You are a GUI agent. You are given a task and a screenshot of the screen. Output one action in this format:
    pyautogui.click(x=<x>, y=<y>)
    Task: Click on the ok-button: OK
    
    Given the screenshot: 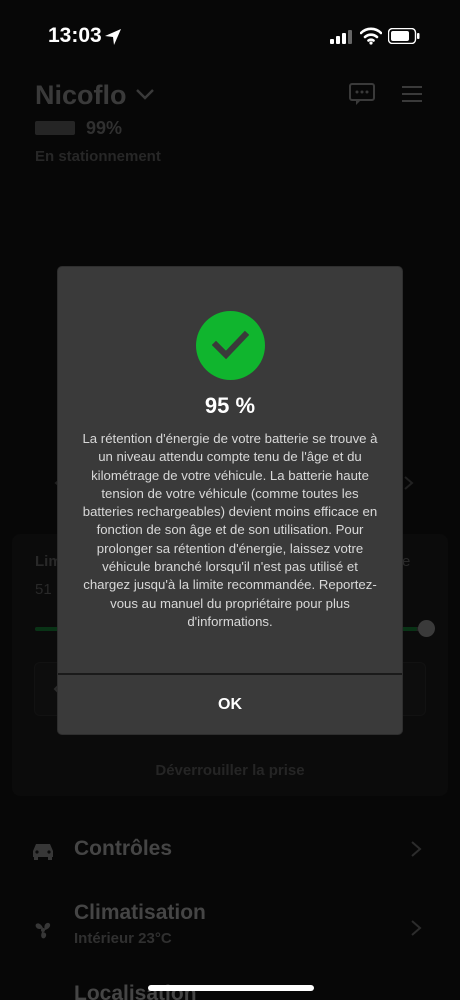 What is the action you would take?
    pyautogui.click(x=230, y=704)
    